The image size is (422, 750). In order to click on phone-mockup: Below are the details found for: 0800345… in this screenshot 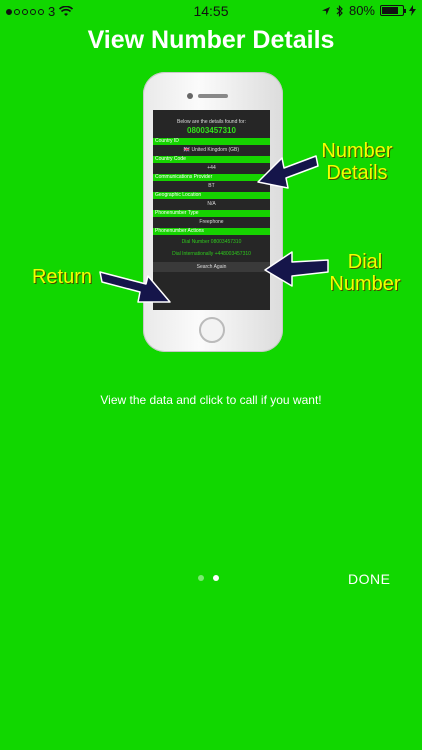, I will do `click(213, 212)`.